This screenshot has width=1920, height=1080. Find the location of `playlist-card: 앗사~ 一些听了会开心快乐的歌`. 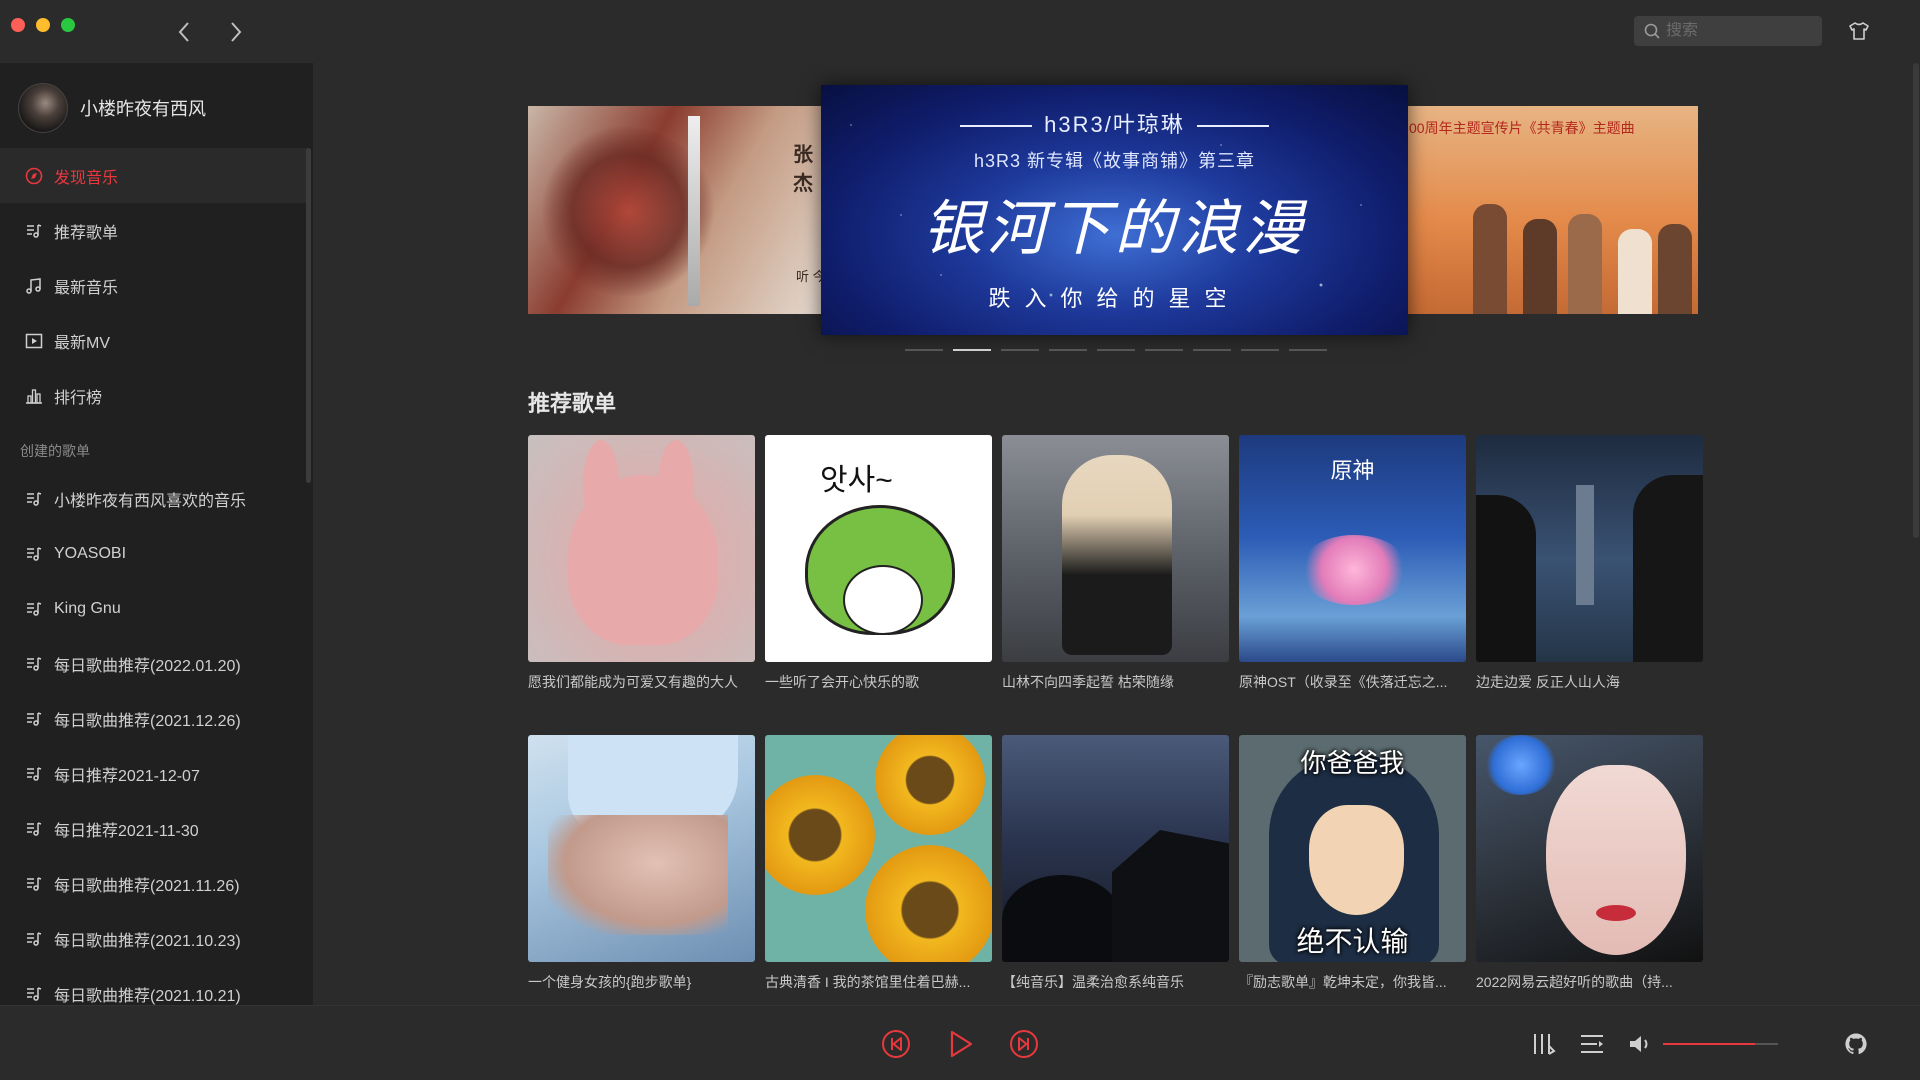

playlist-card: 앗사~ 一些听了会开心快乐的歌 is located at coordinates (878, 563).